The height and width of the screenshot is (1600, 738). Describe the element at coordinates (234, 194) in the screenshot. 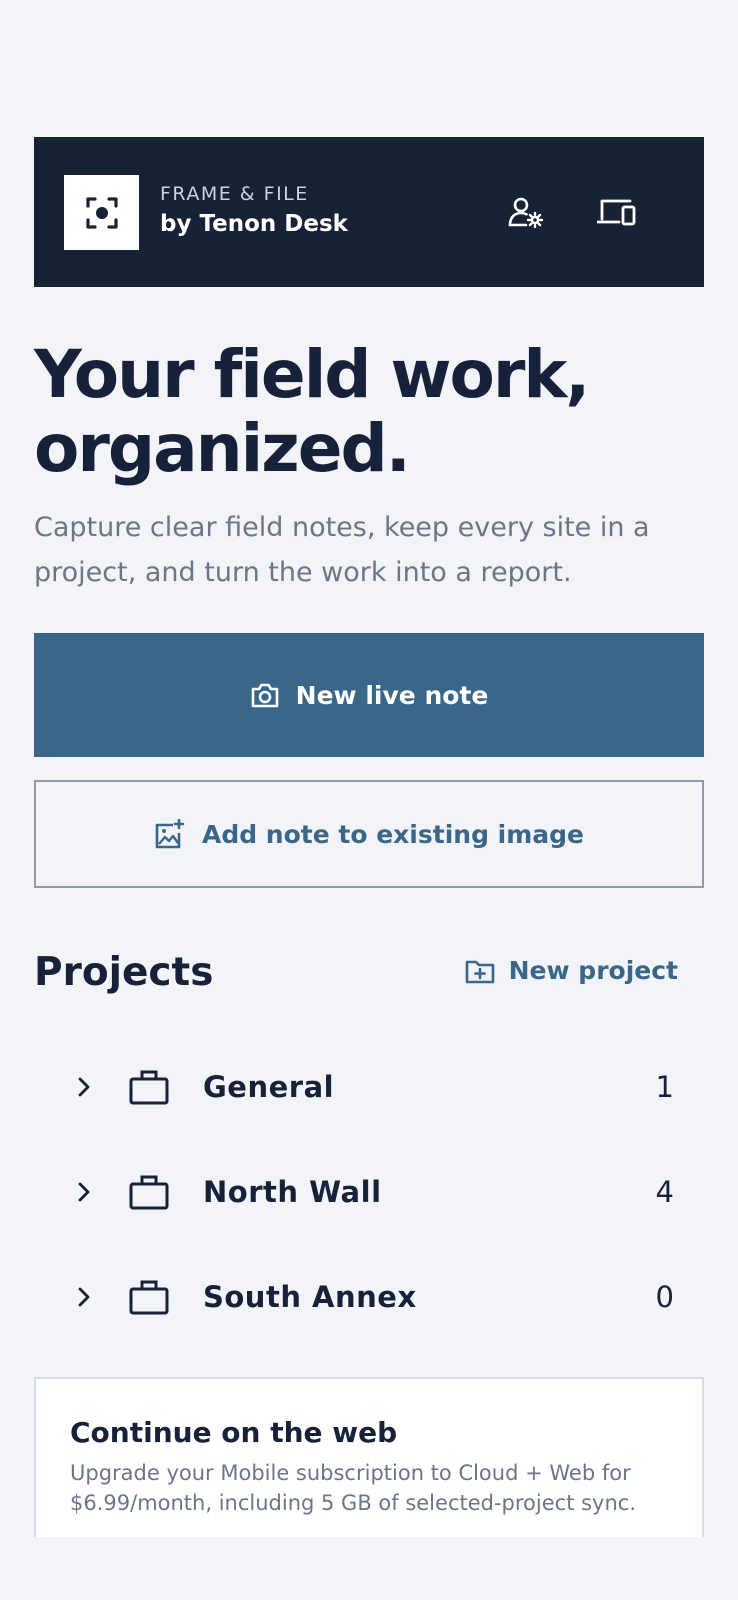

I see `brand-name: FRAME & FILE` at that location.